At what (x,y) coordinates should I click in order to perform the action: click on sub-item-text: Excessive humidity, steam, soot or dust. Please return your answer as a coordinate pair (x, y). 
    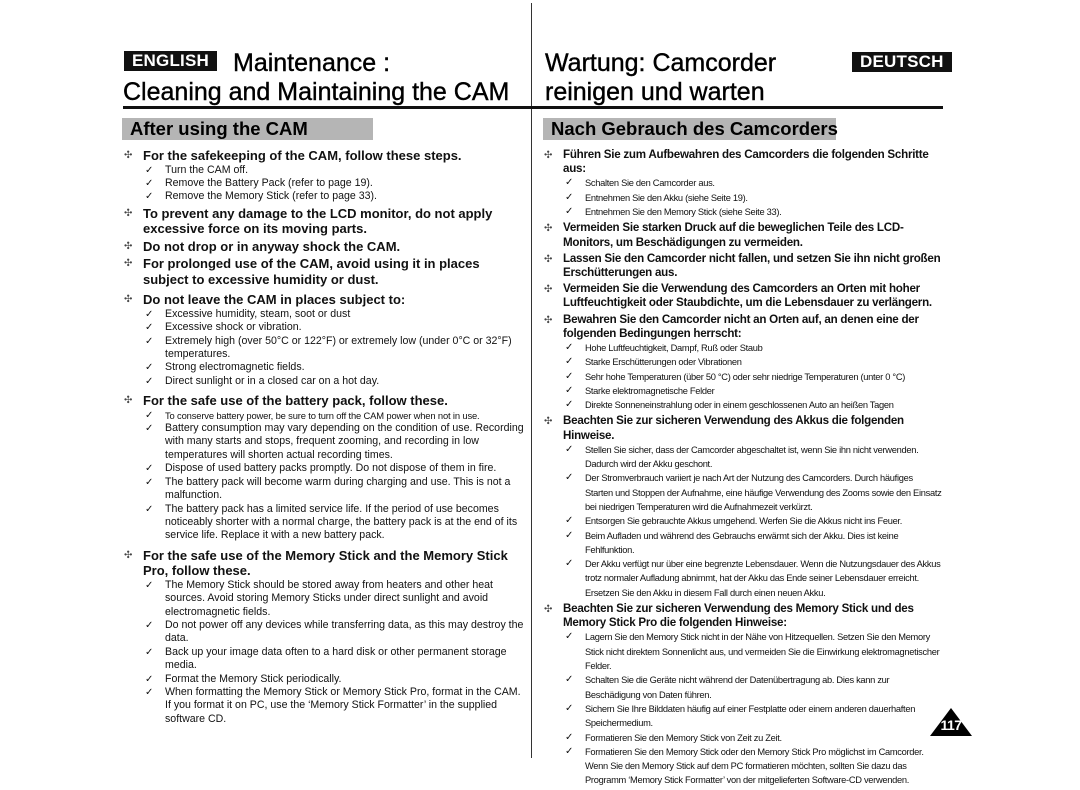
    Looking at the image, I should click on (258, 313).